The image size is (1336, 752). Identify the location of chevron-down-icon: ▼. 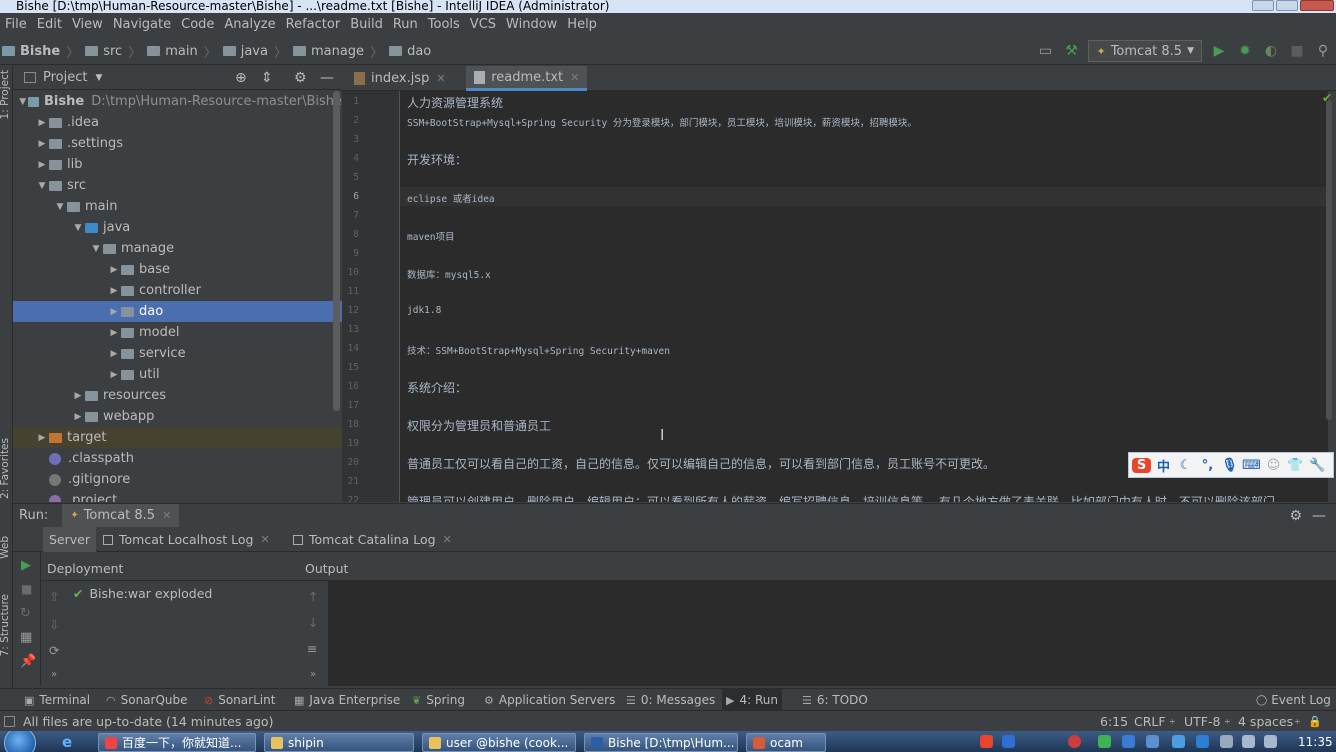
(98, 78).